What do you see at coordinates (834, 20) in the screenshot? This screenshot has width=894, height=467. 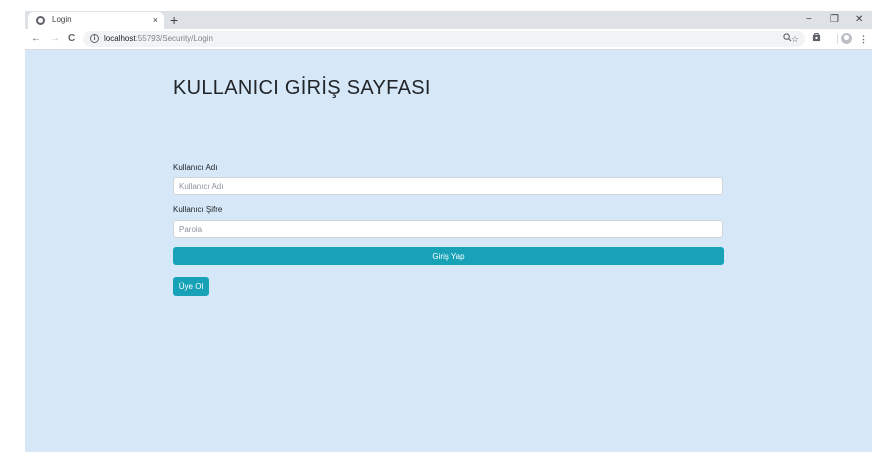 I see `restore-icon: ❐` at bounding box center [834, 20].